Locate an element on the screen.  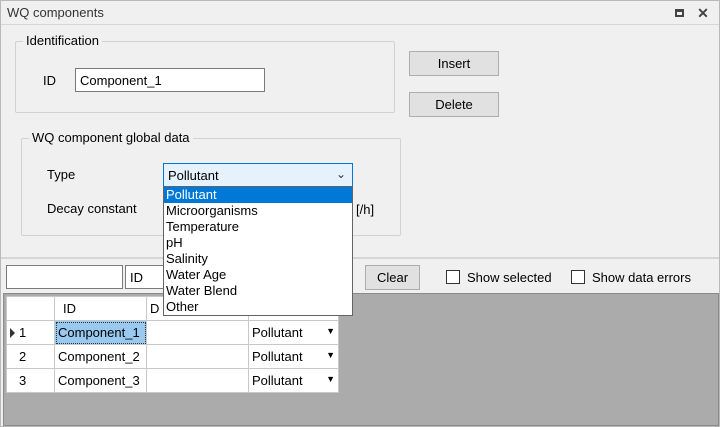
column-header-id: ID is located at coordinates (100, 308).